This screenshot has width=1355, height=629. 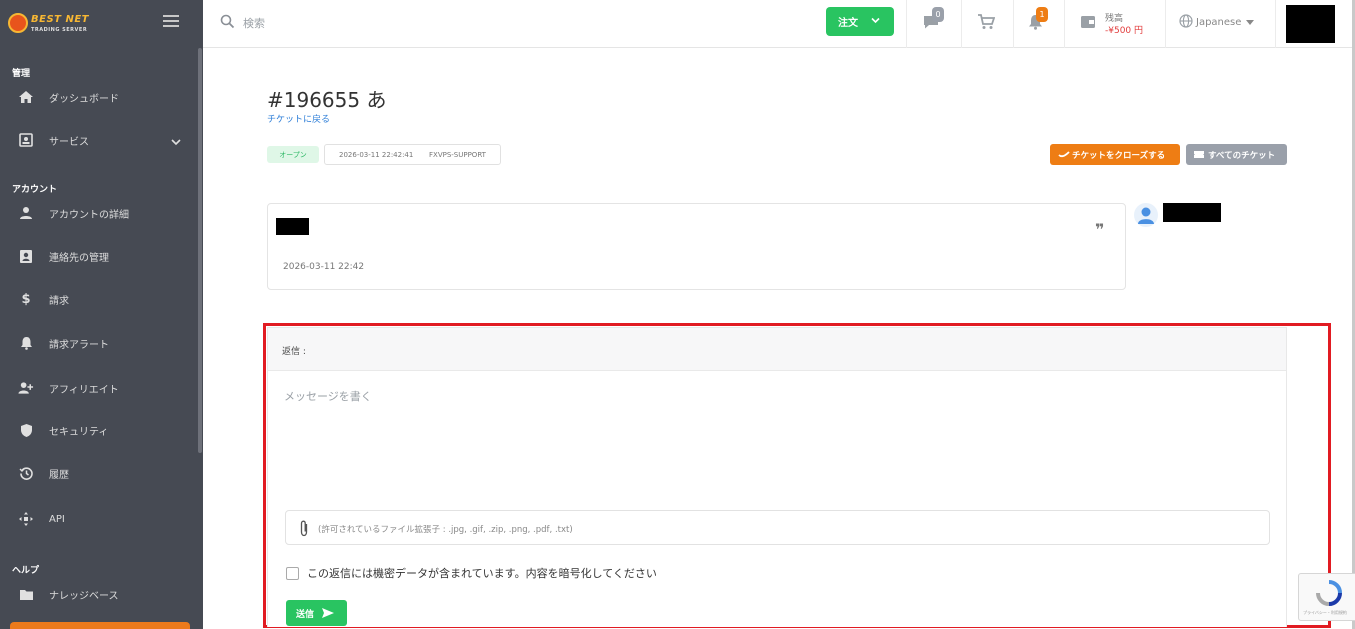 I want to click on sidebar-item-account-details: アカウントの詳細, so click(x=98, y=213).